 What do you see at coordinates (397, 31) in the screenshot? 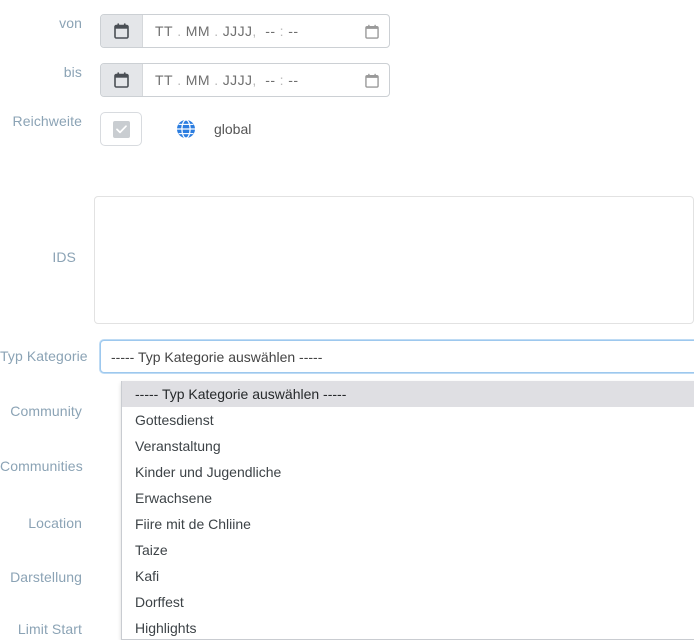
I see `field-von: TT . MM . JJJJ , -- : --` at bounding box center [397, 31].